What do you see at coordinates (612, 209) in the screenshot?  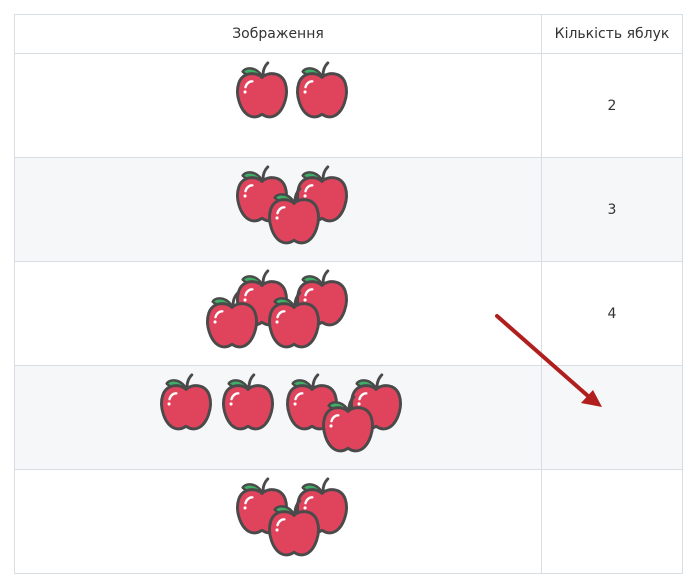 I see `count-cell: 3` at bounding box center [612, 209].